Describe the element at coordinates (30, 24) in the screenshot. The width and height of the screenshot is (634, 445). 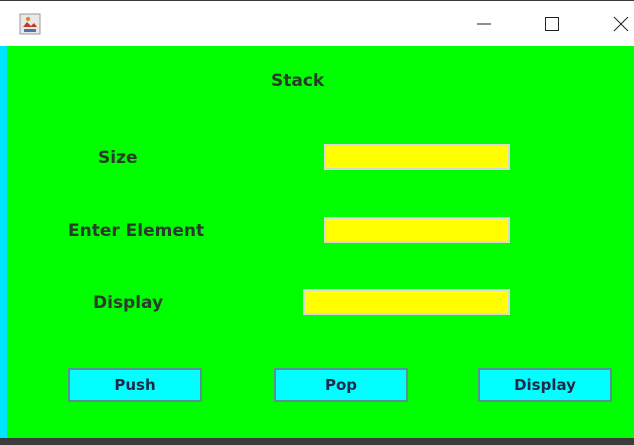
I see `java-cup-icon` at that location.